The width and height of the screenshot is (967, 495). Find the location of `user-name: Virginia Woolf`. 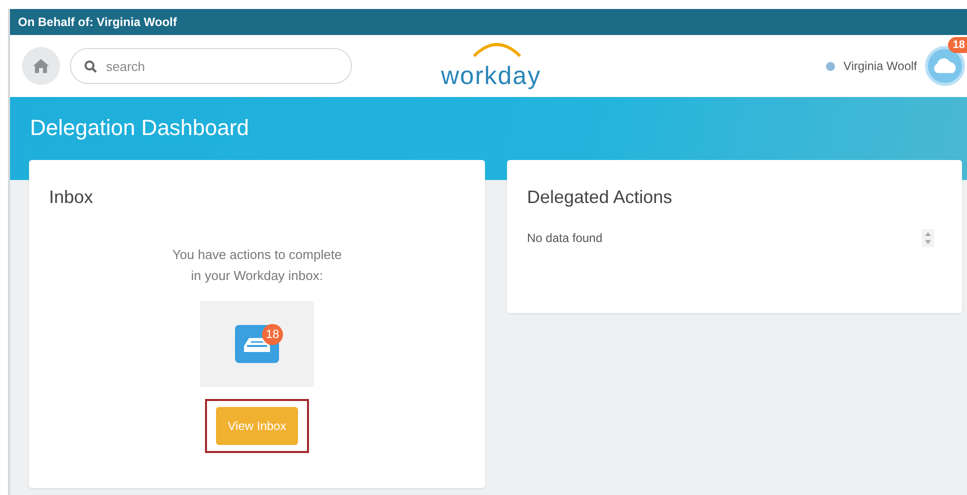

user-name: Virginia Woolf is located at coordinates (880, 66).